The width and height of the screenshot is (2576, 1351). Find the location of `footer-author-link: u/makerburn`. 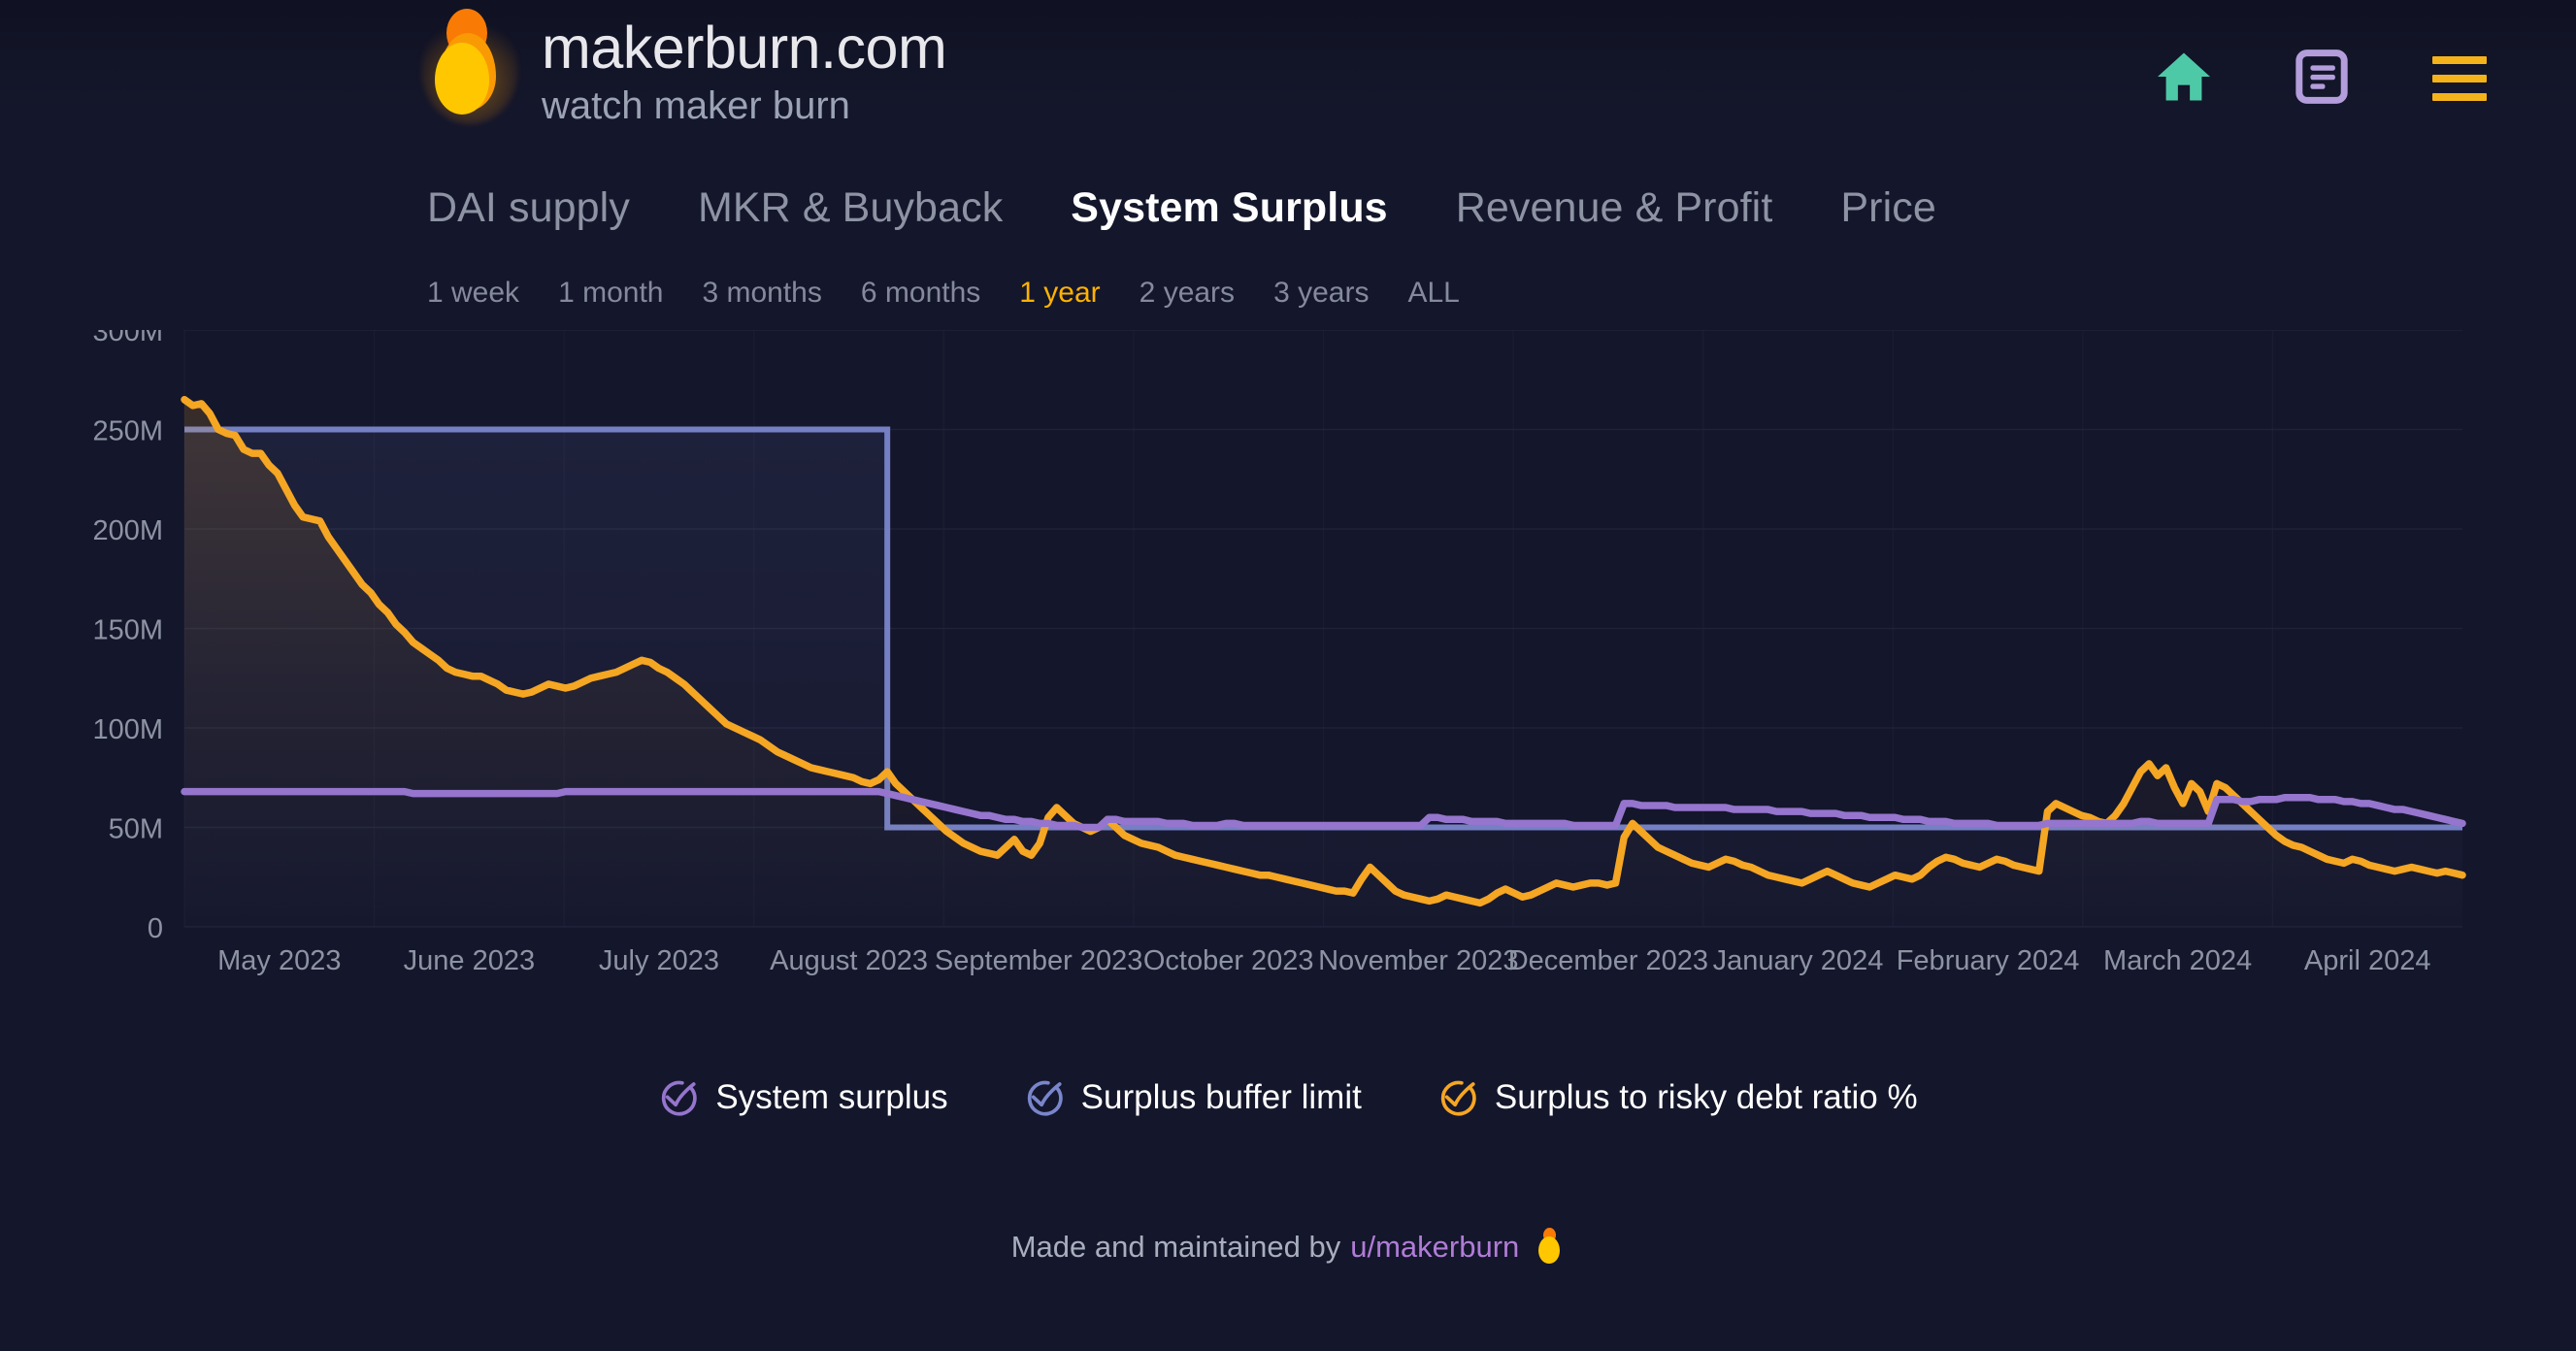

footer-author-link: u/makerburn is located at coordinates (1434, 1247).